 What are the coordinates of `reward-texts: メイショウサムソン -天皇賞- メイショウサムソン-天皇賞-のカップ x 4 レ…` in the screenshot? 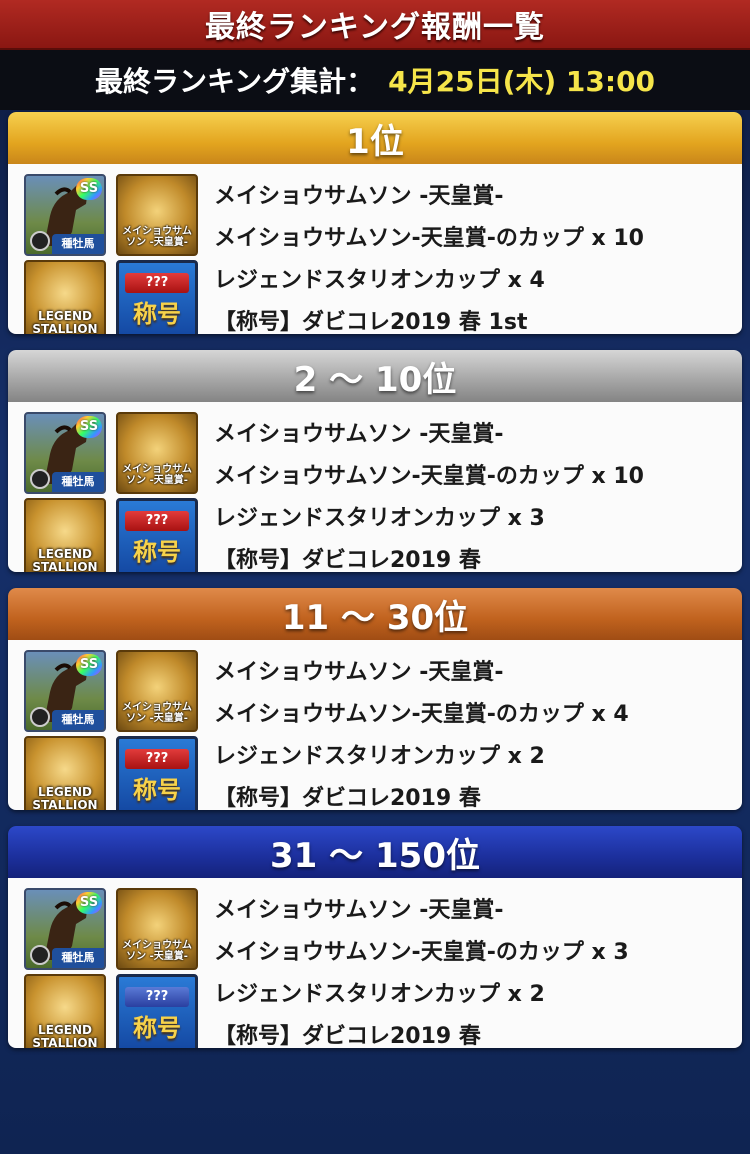 It's located at (464, 730).